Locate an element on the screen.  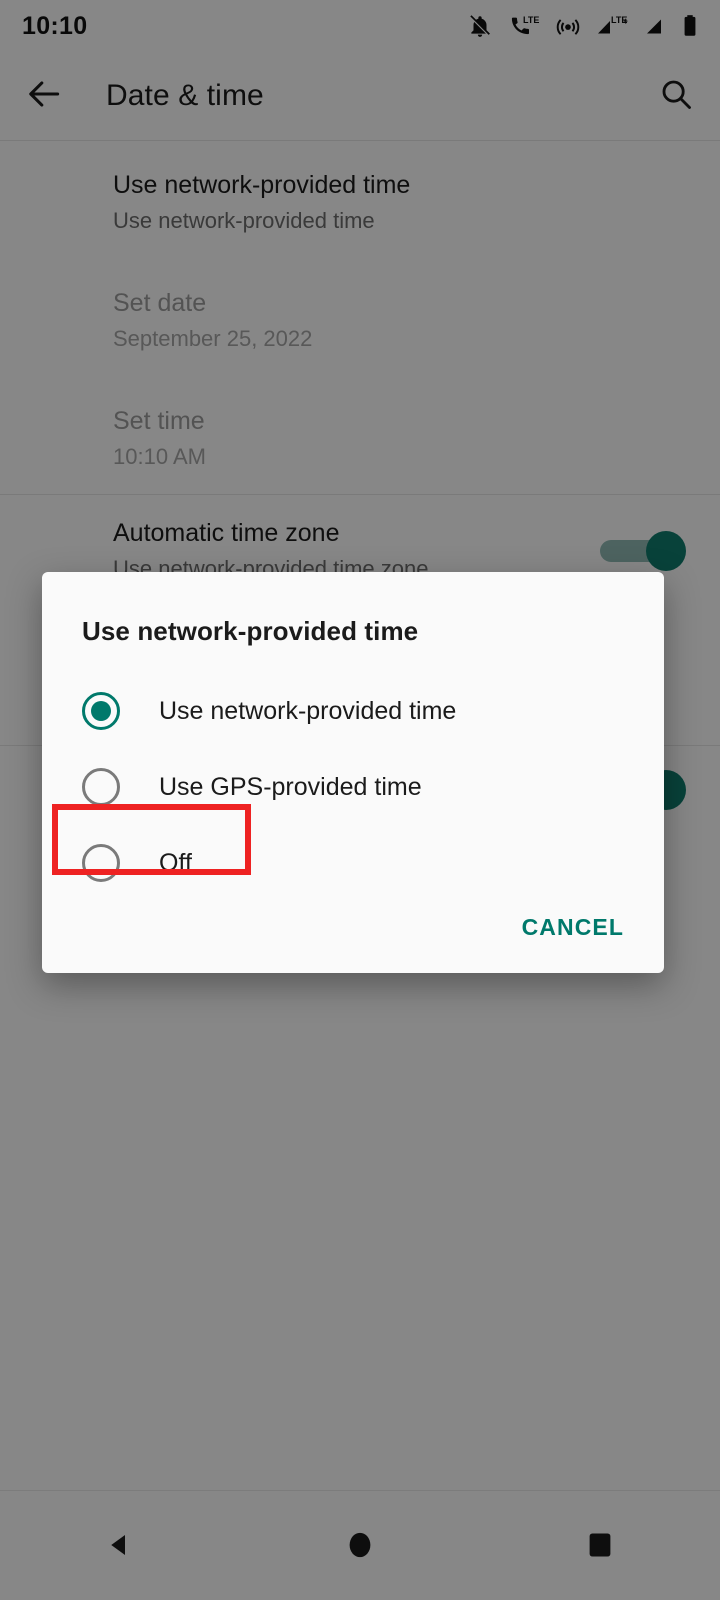
option-label: Use GPS-provided time is located at coordinates (290, 786).